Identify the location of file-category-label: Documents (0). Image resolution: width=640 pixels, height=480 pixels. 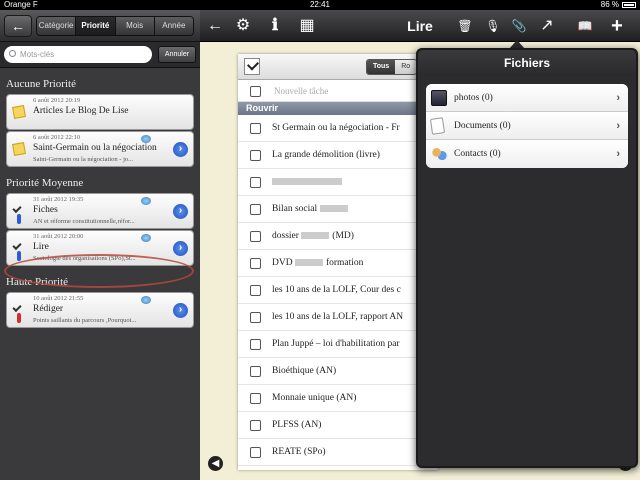
(482, 126).